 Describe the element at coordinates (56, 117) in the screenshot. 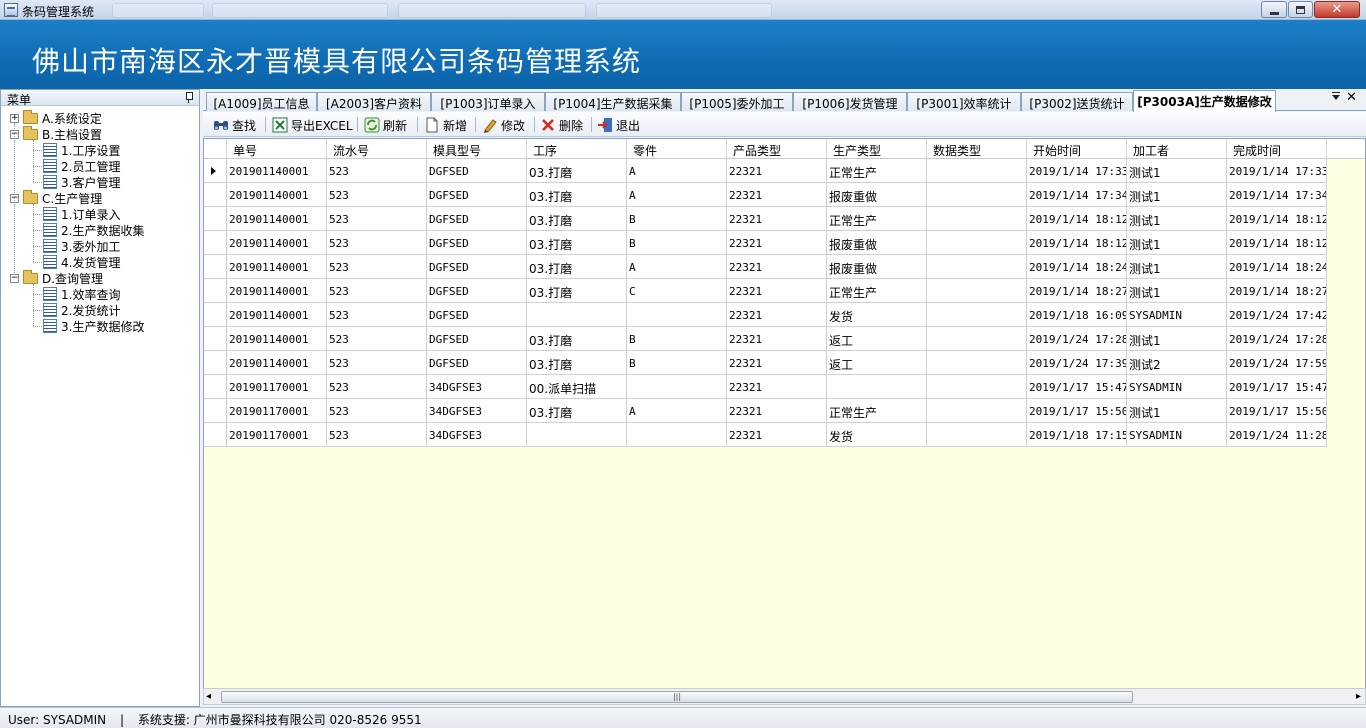

I see `tree-group-1: + A.系统设定` at that location.